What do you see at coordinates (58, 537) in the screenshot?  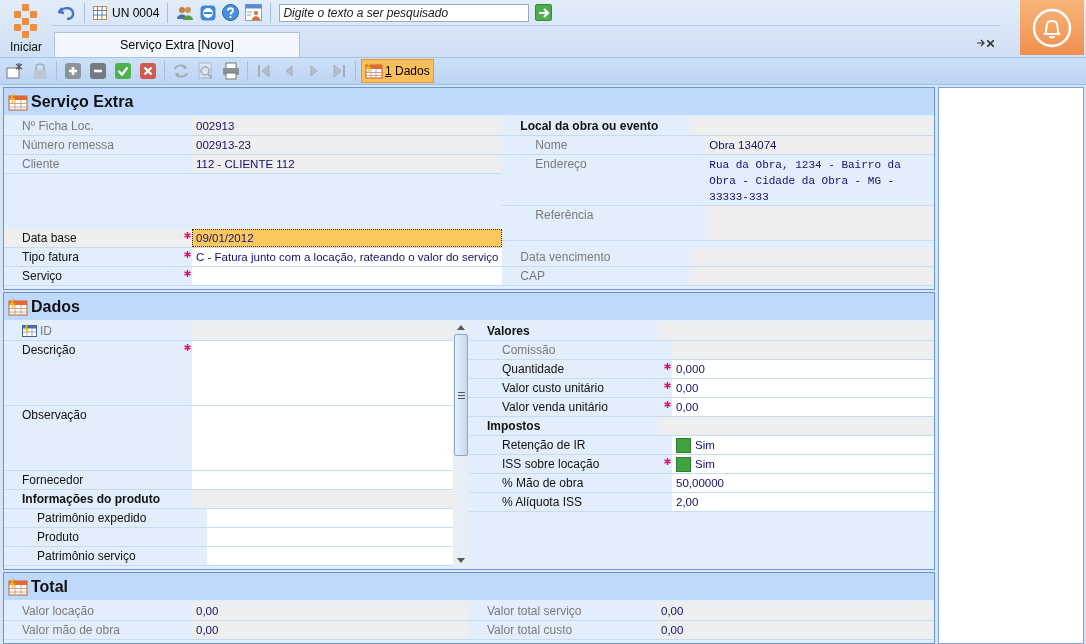 I see `field-label: Produto` at bounding box center [58, 537].